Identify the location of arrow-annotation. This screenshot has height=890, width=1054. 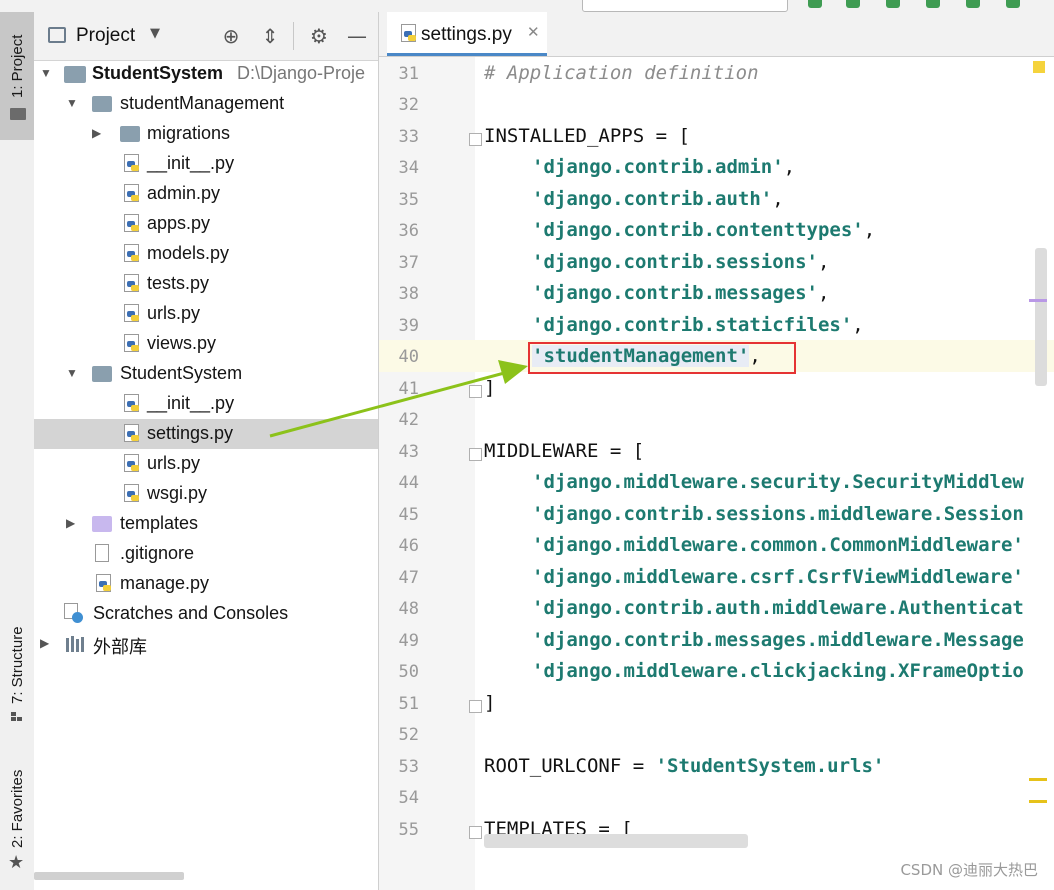
(398, 399).